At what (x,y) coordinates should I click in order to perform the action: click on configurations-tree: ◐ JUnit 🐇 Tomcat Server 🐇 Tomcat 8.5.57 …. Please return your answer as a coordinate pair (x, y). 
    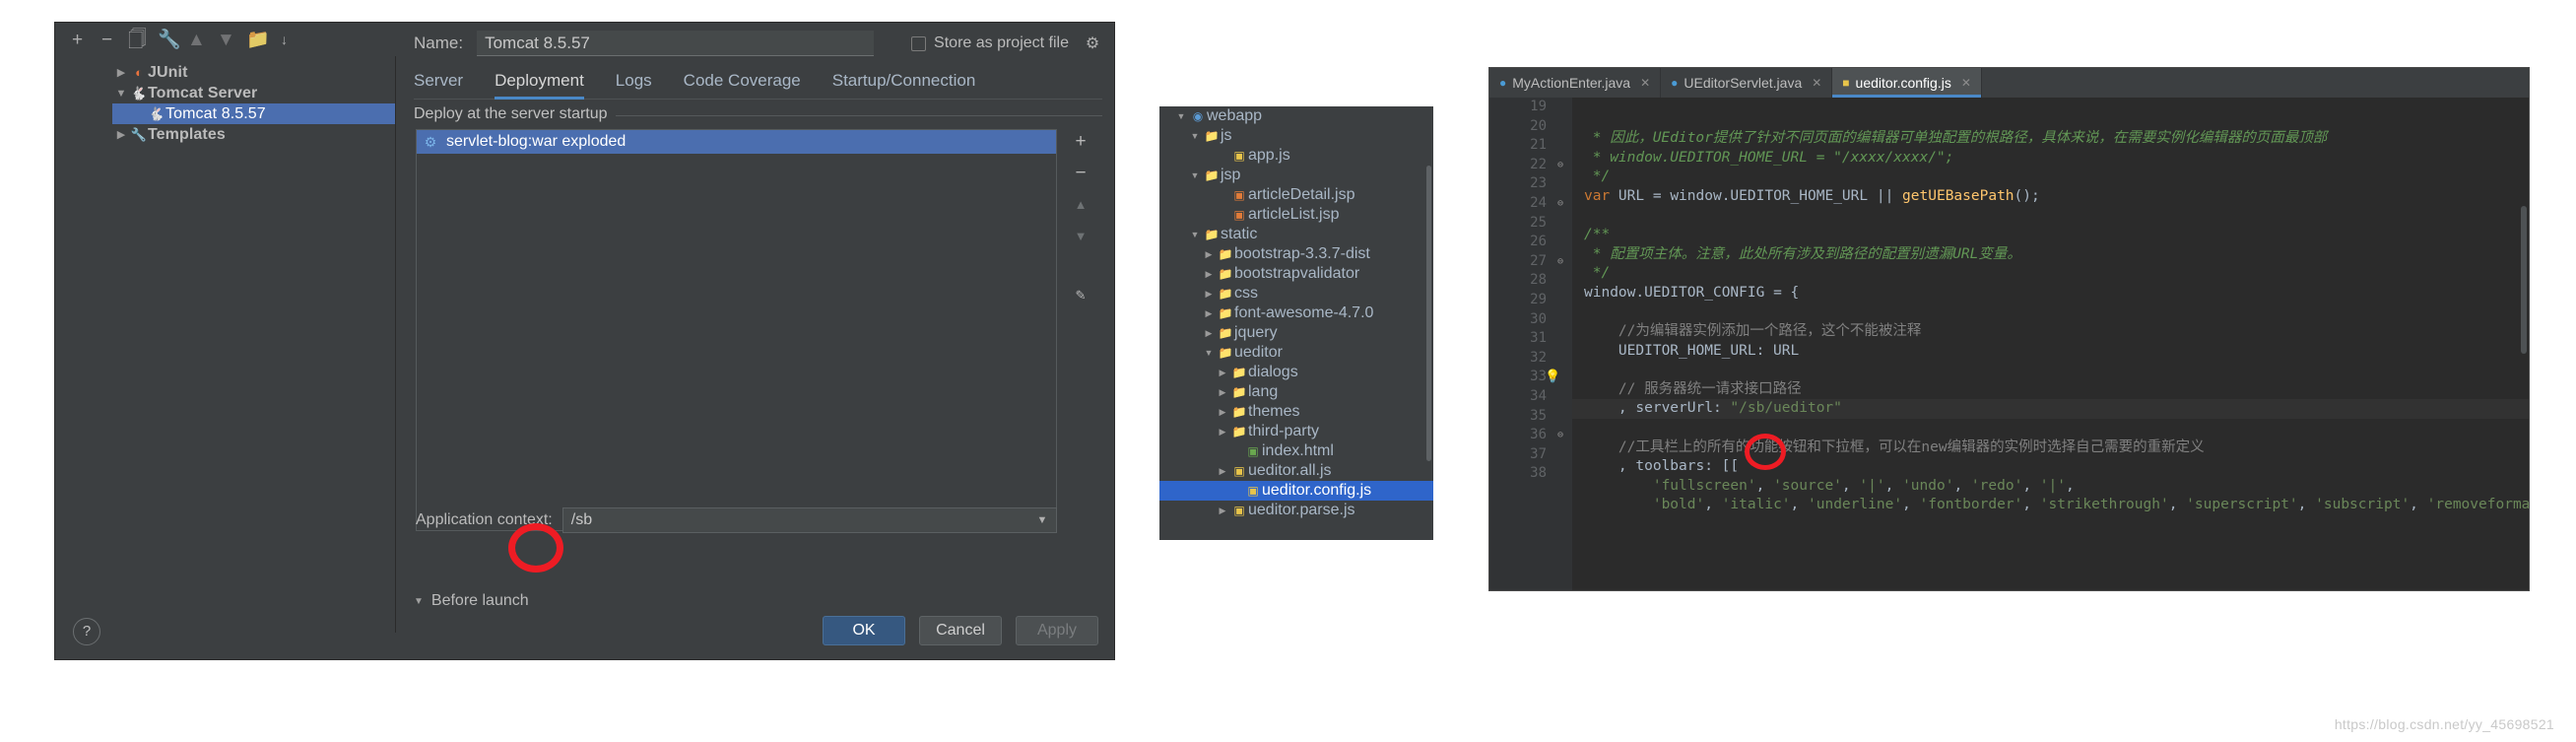
    Looking at the image, I should click on (254, 344).